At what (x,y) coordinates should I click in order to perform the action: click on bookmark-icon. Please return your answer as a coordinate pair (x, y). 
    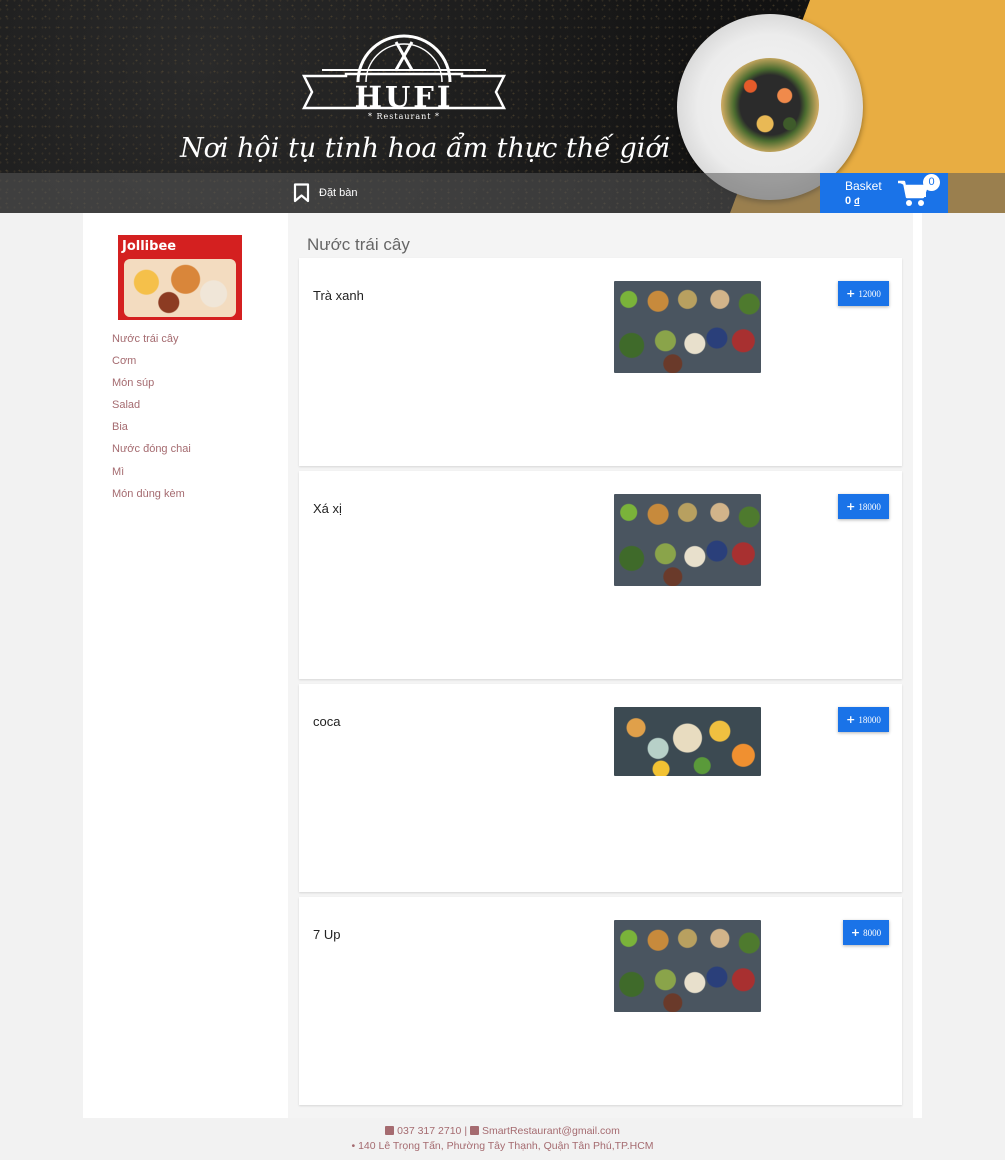
    Looking at the image, I should click on (301, 193).